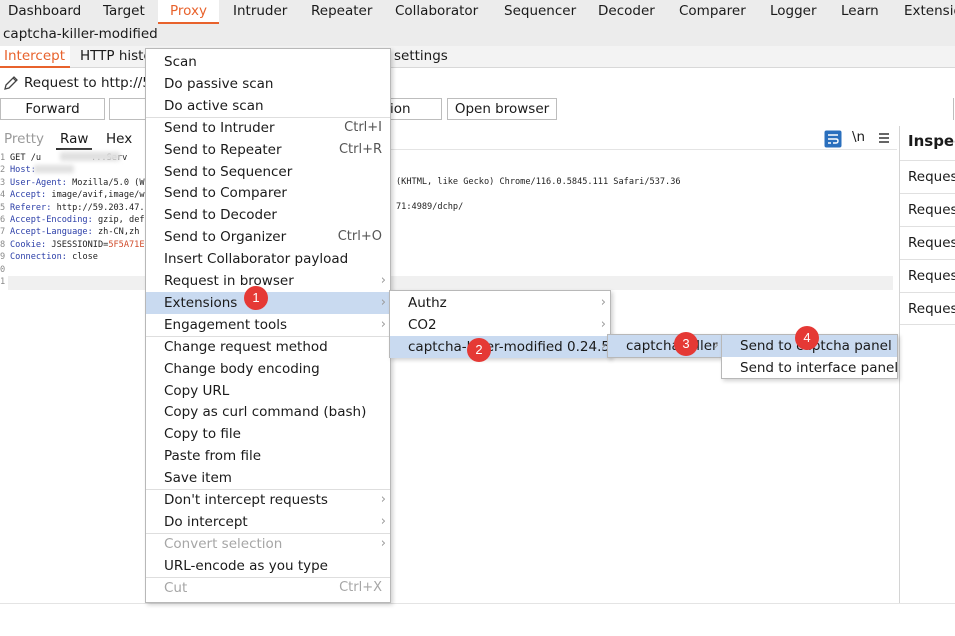 This screenshot has height=636, width=955. Describe the element at coordinates (341, 12) in the screenshot. I see `tab-repeater: Repeater` at that location.